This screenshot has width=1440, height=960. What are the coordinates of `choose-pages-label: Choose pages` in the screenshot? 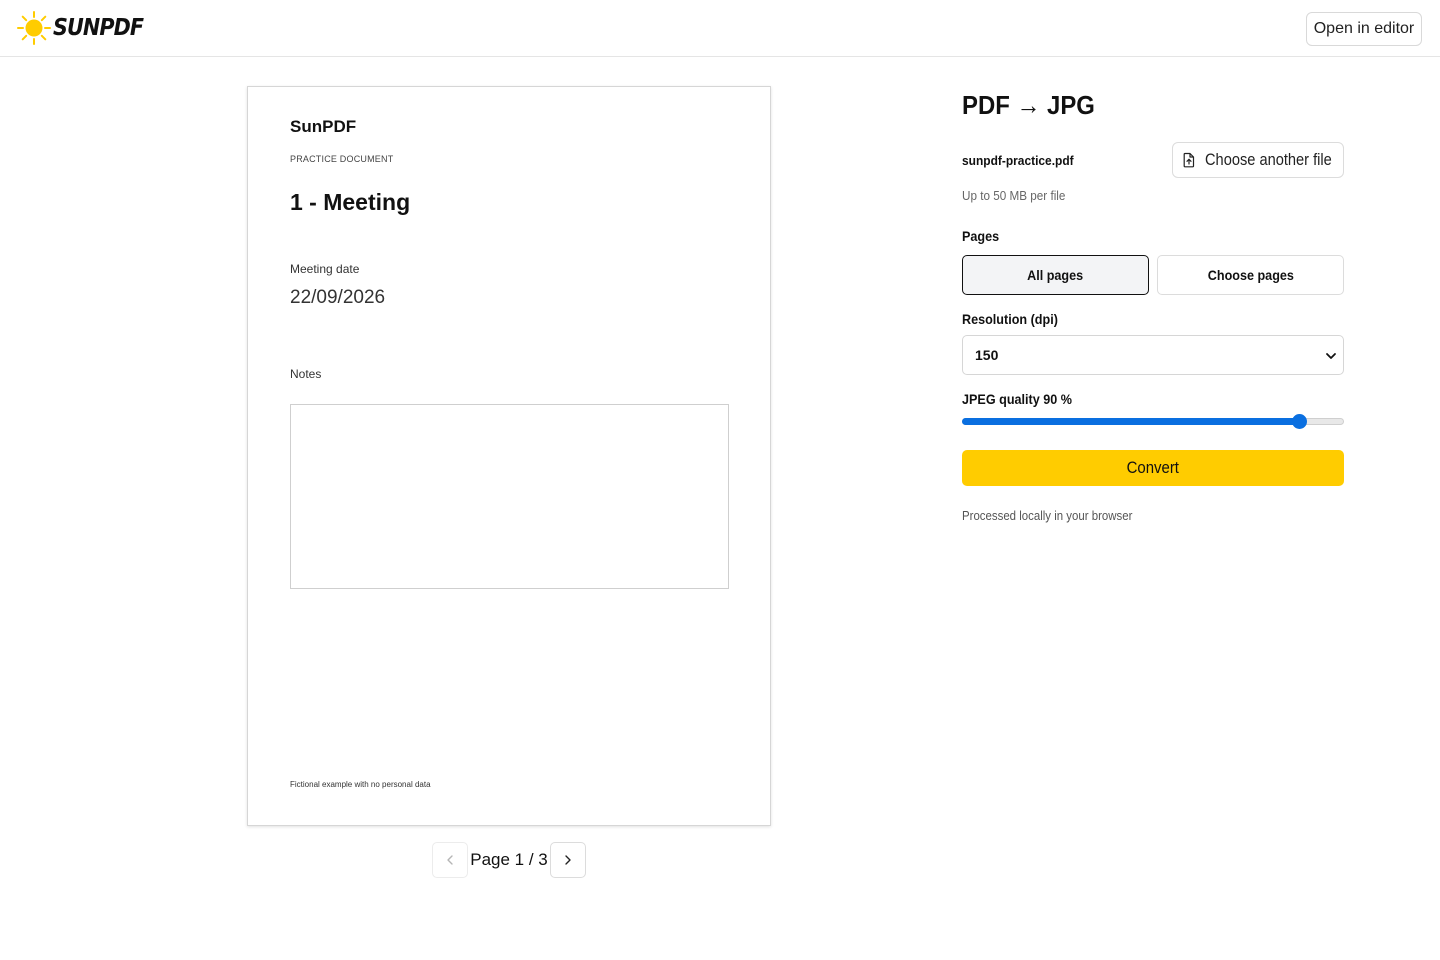 It's located at (1250, 275).